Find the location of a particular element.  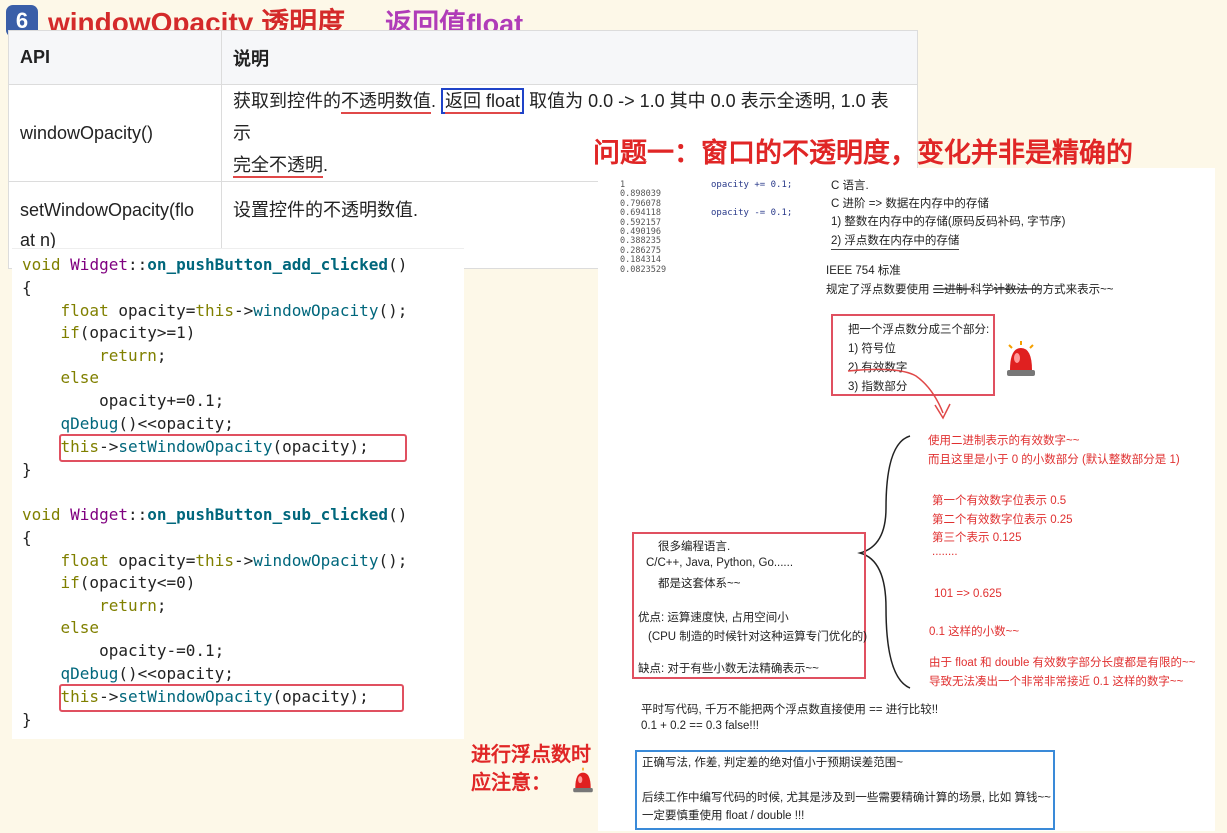

binary-example: 101 => 0.625 is located at coordinates (968, 594).